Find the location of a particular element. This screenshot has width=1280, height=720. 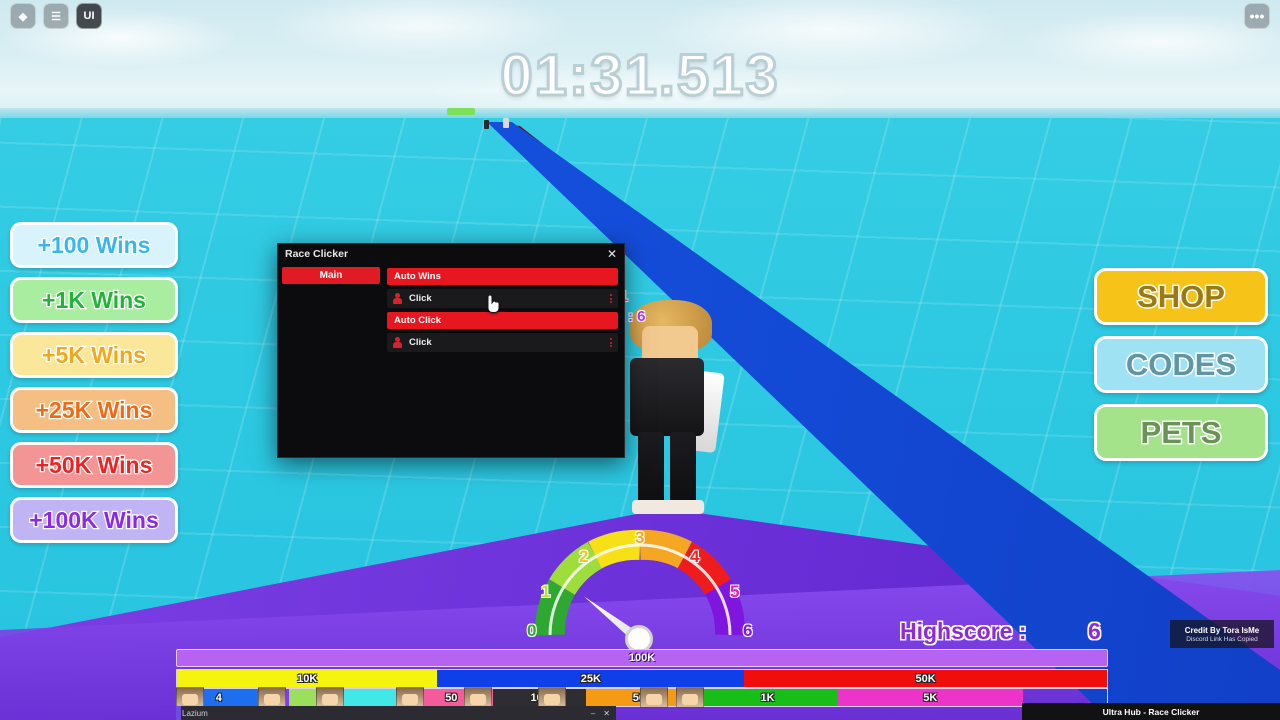

progress-seg: 50K is located at coordinates (925, 678).